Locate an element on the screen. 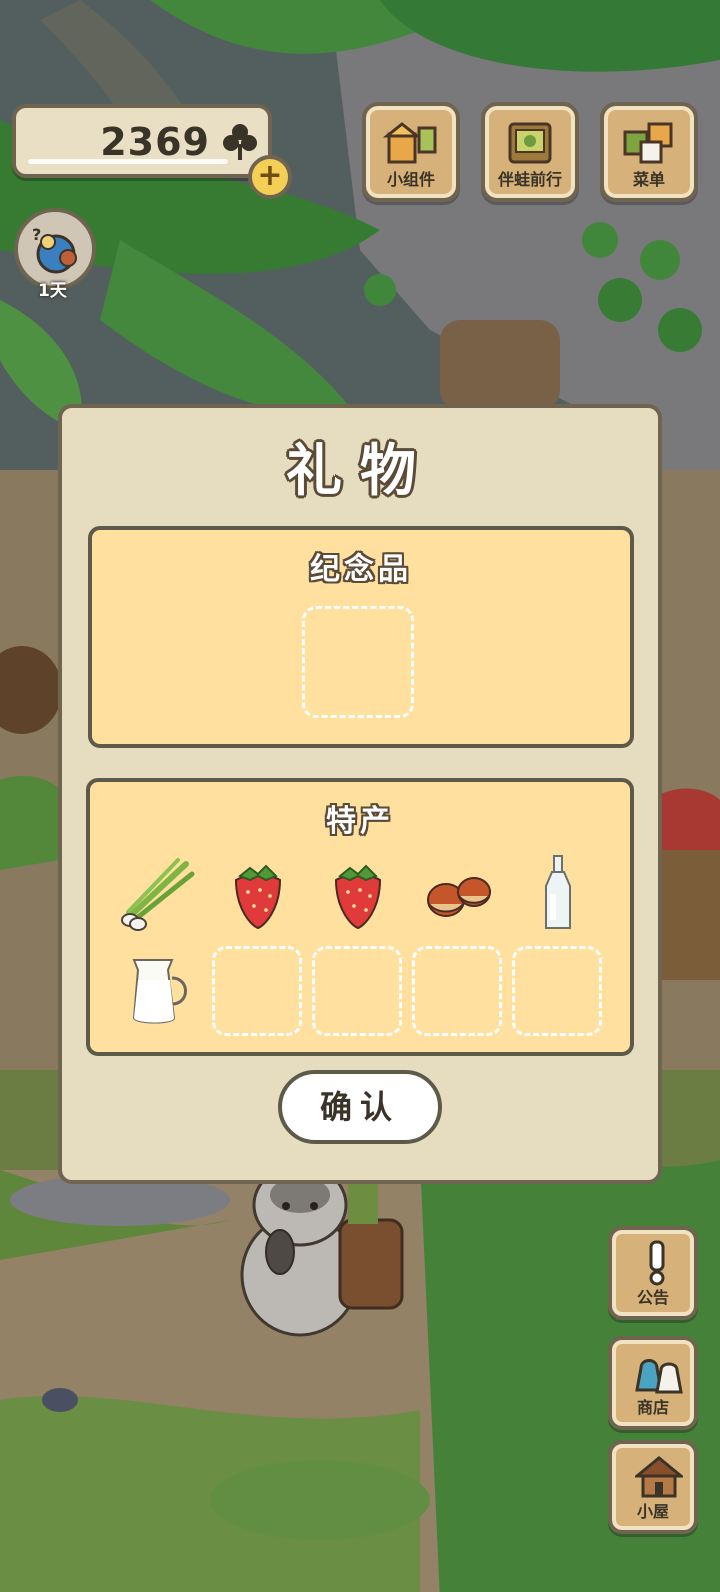 This screenshot has width=720, height=1592. add-clover-button: + is located at coordinates (270, 177).